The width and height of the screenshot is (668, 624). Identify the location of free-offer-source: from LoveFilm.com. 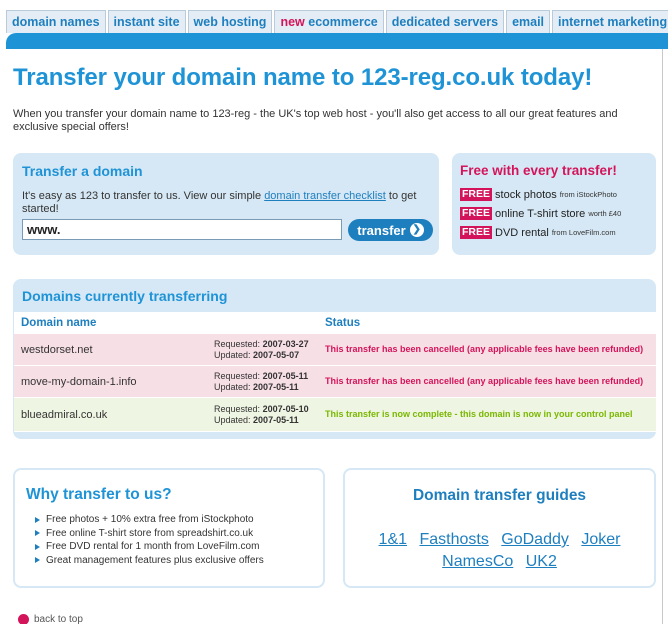
(583, 232).